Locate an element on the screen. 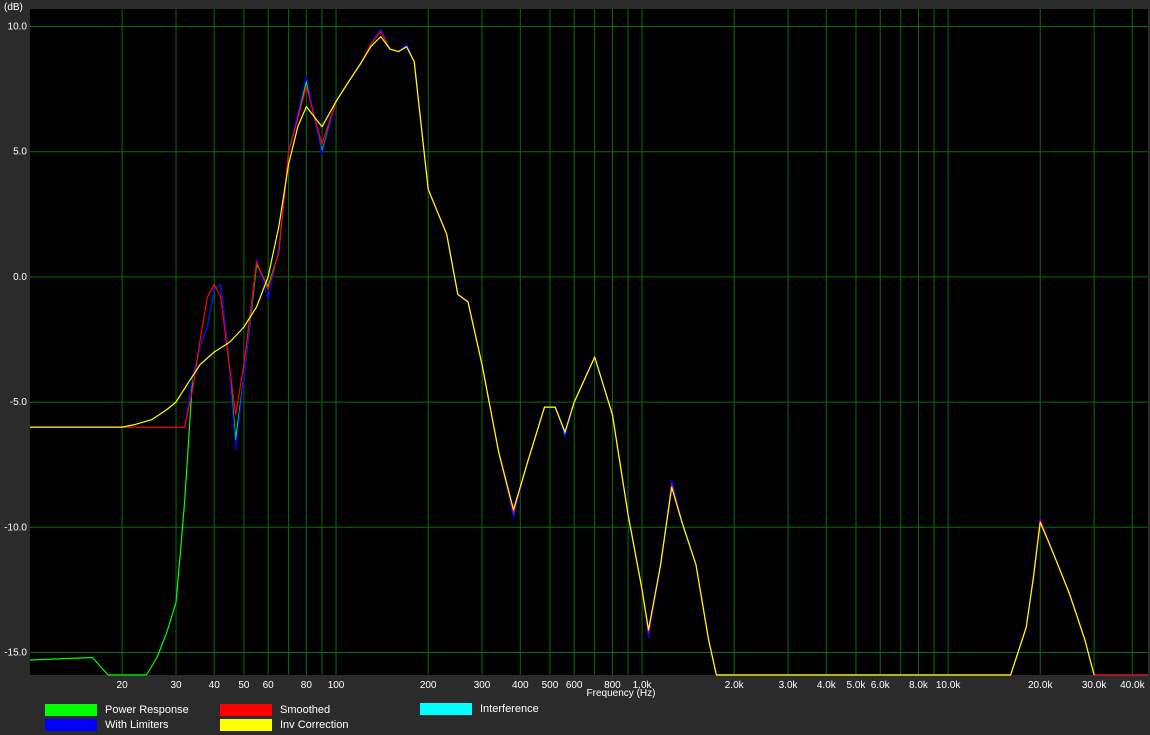  x-tick-label: 8.0k is located at coordinates (919, 685).